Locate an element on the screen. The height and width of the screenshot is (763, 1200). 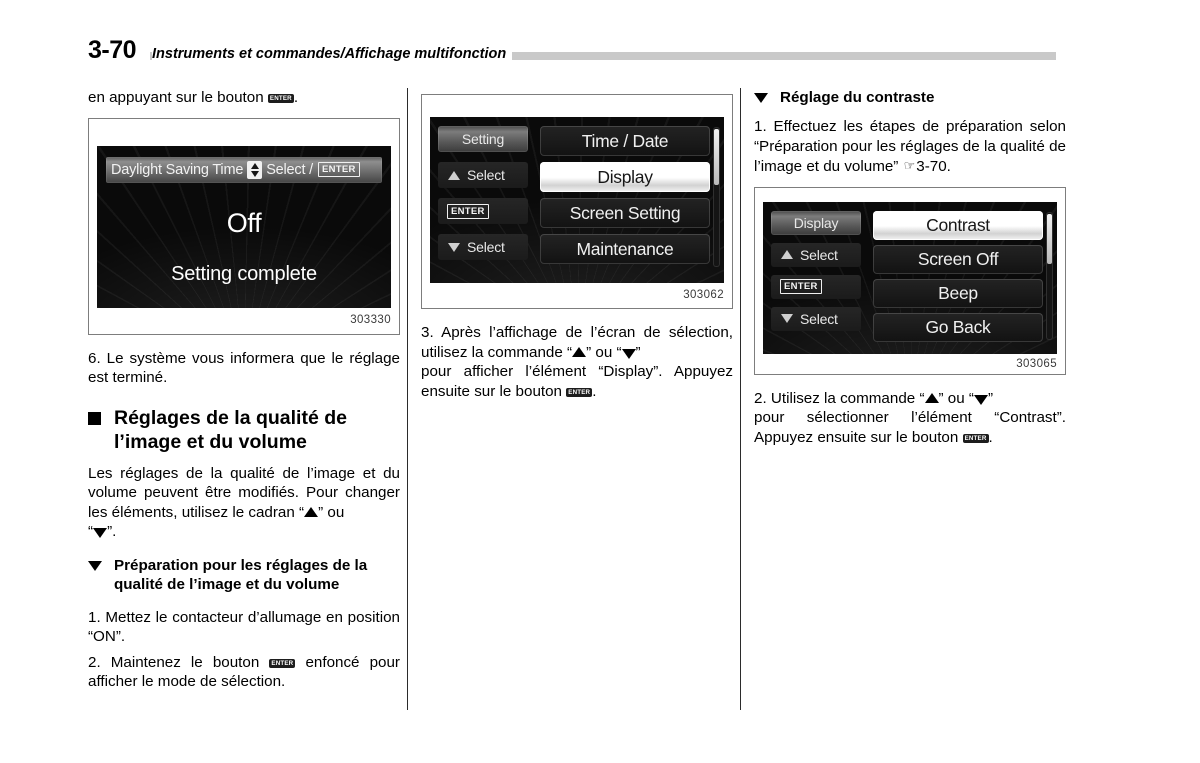
page-number: 3-70 is located at coordinates (112, 50).